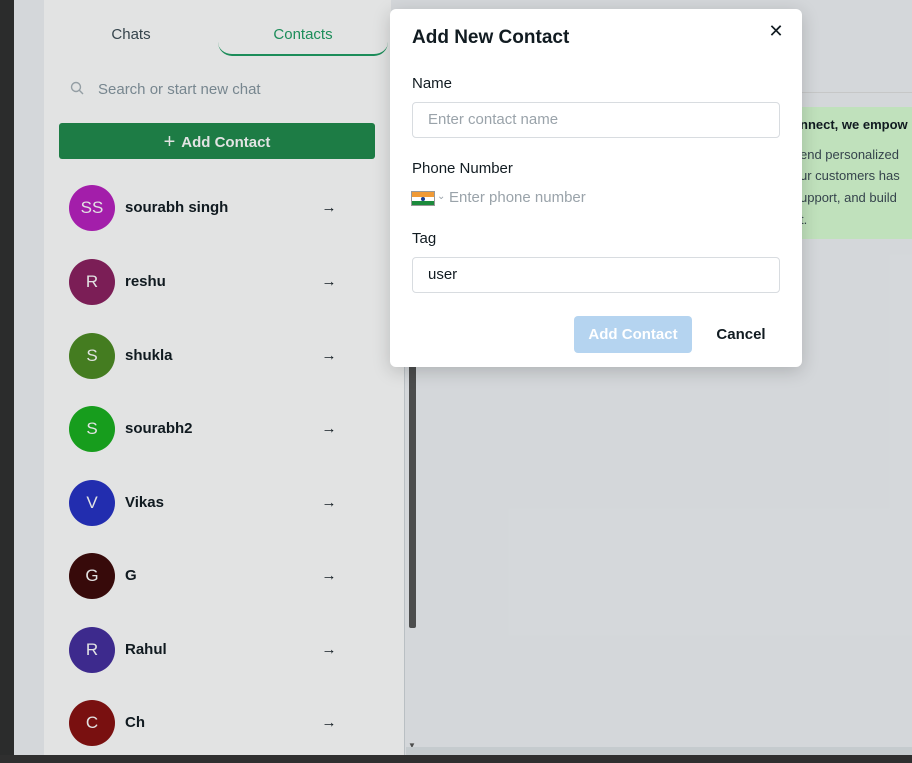 The width and height of the screenshot is (912, 763). Describe the element at coordinates (776, 31) in the screenshot. I see `close-icon: ✕` at that location.